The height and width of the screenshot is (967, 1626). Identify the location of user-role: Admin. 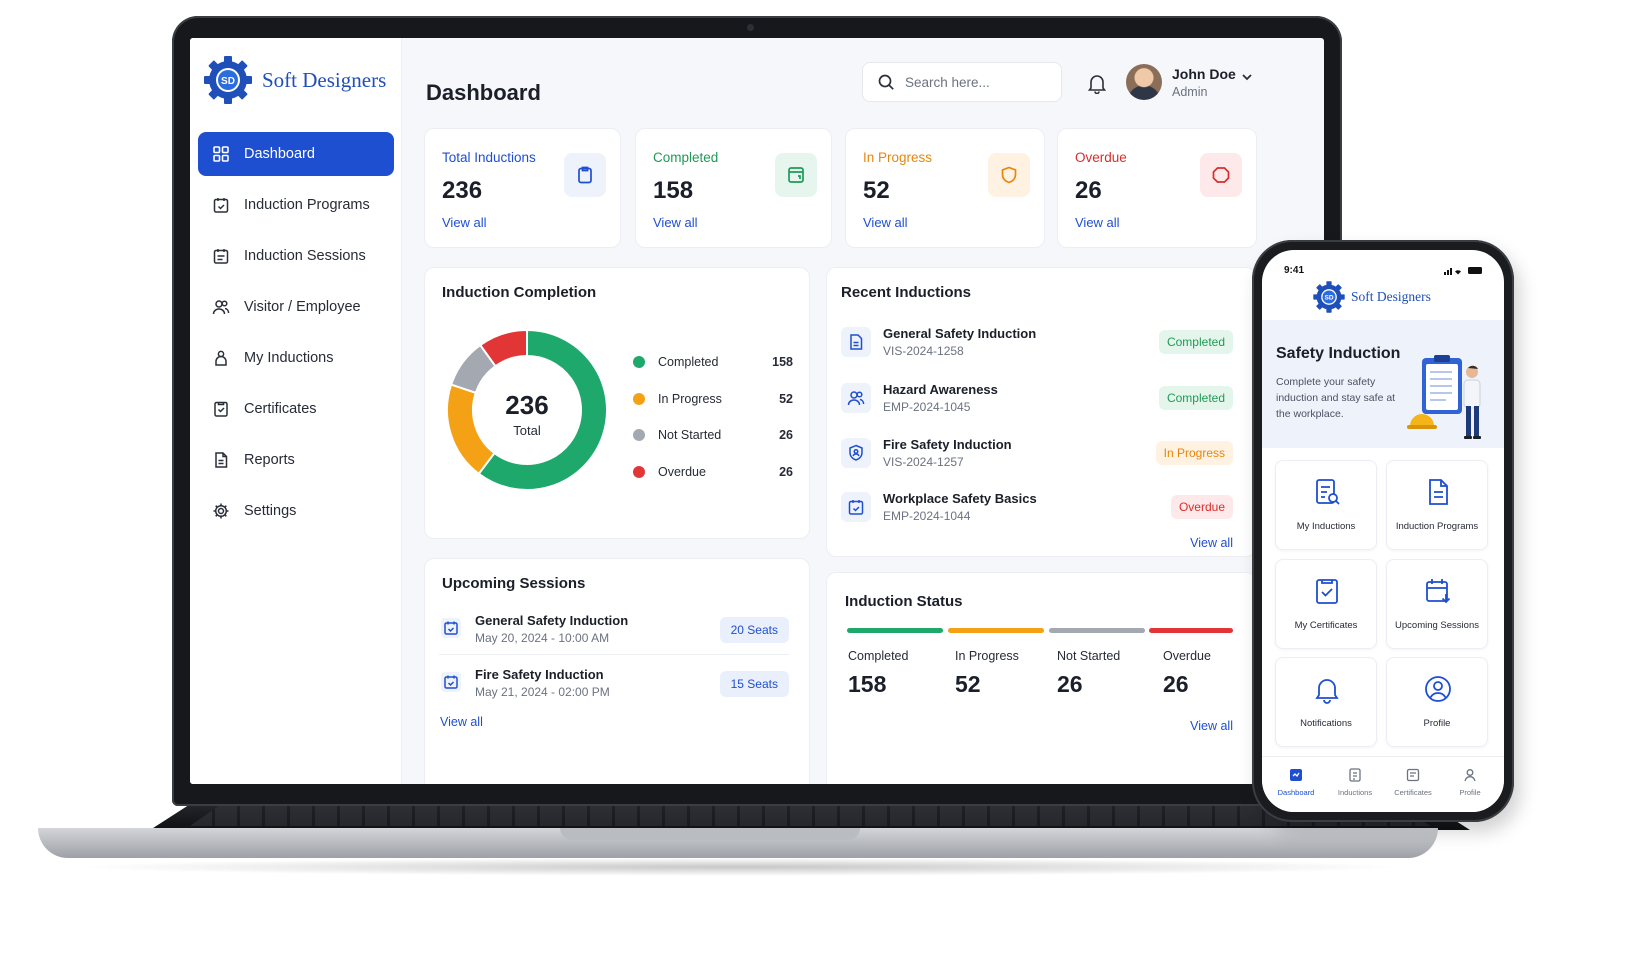
(1190, 92).